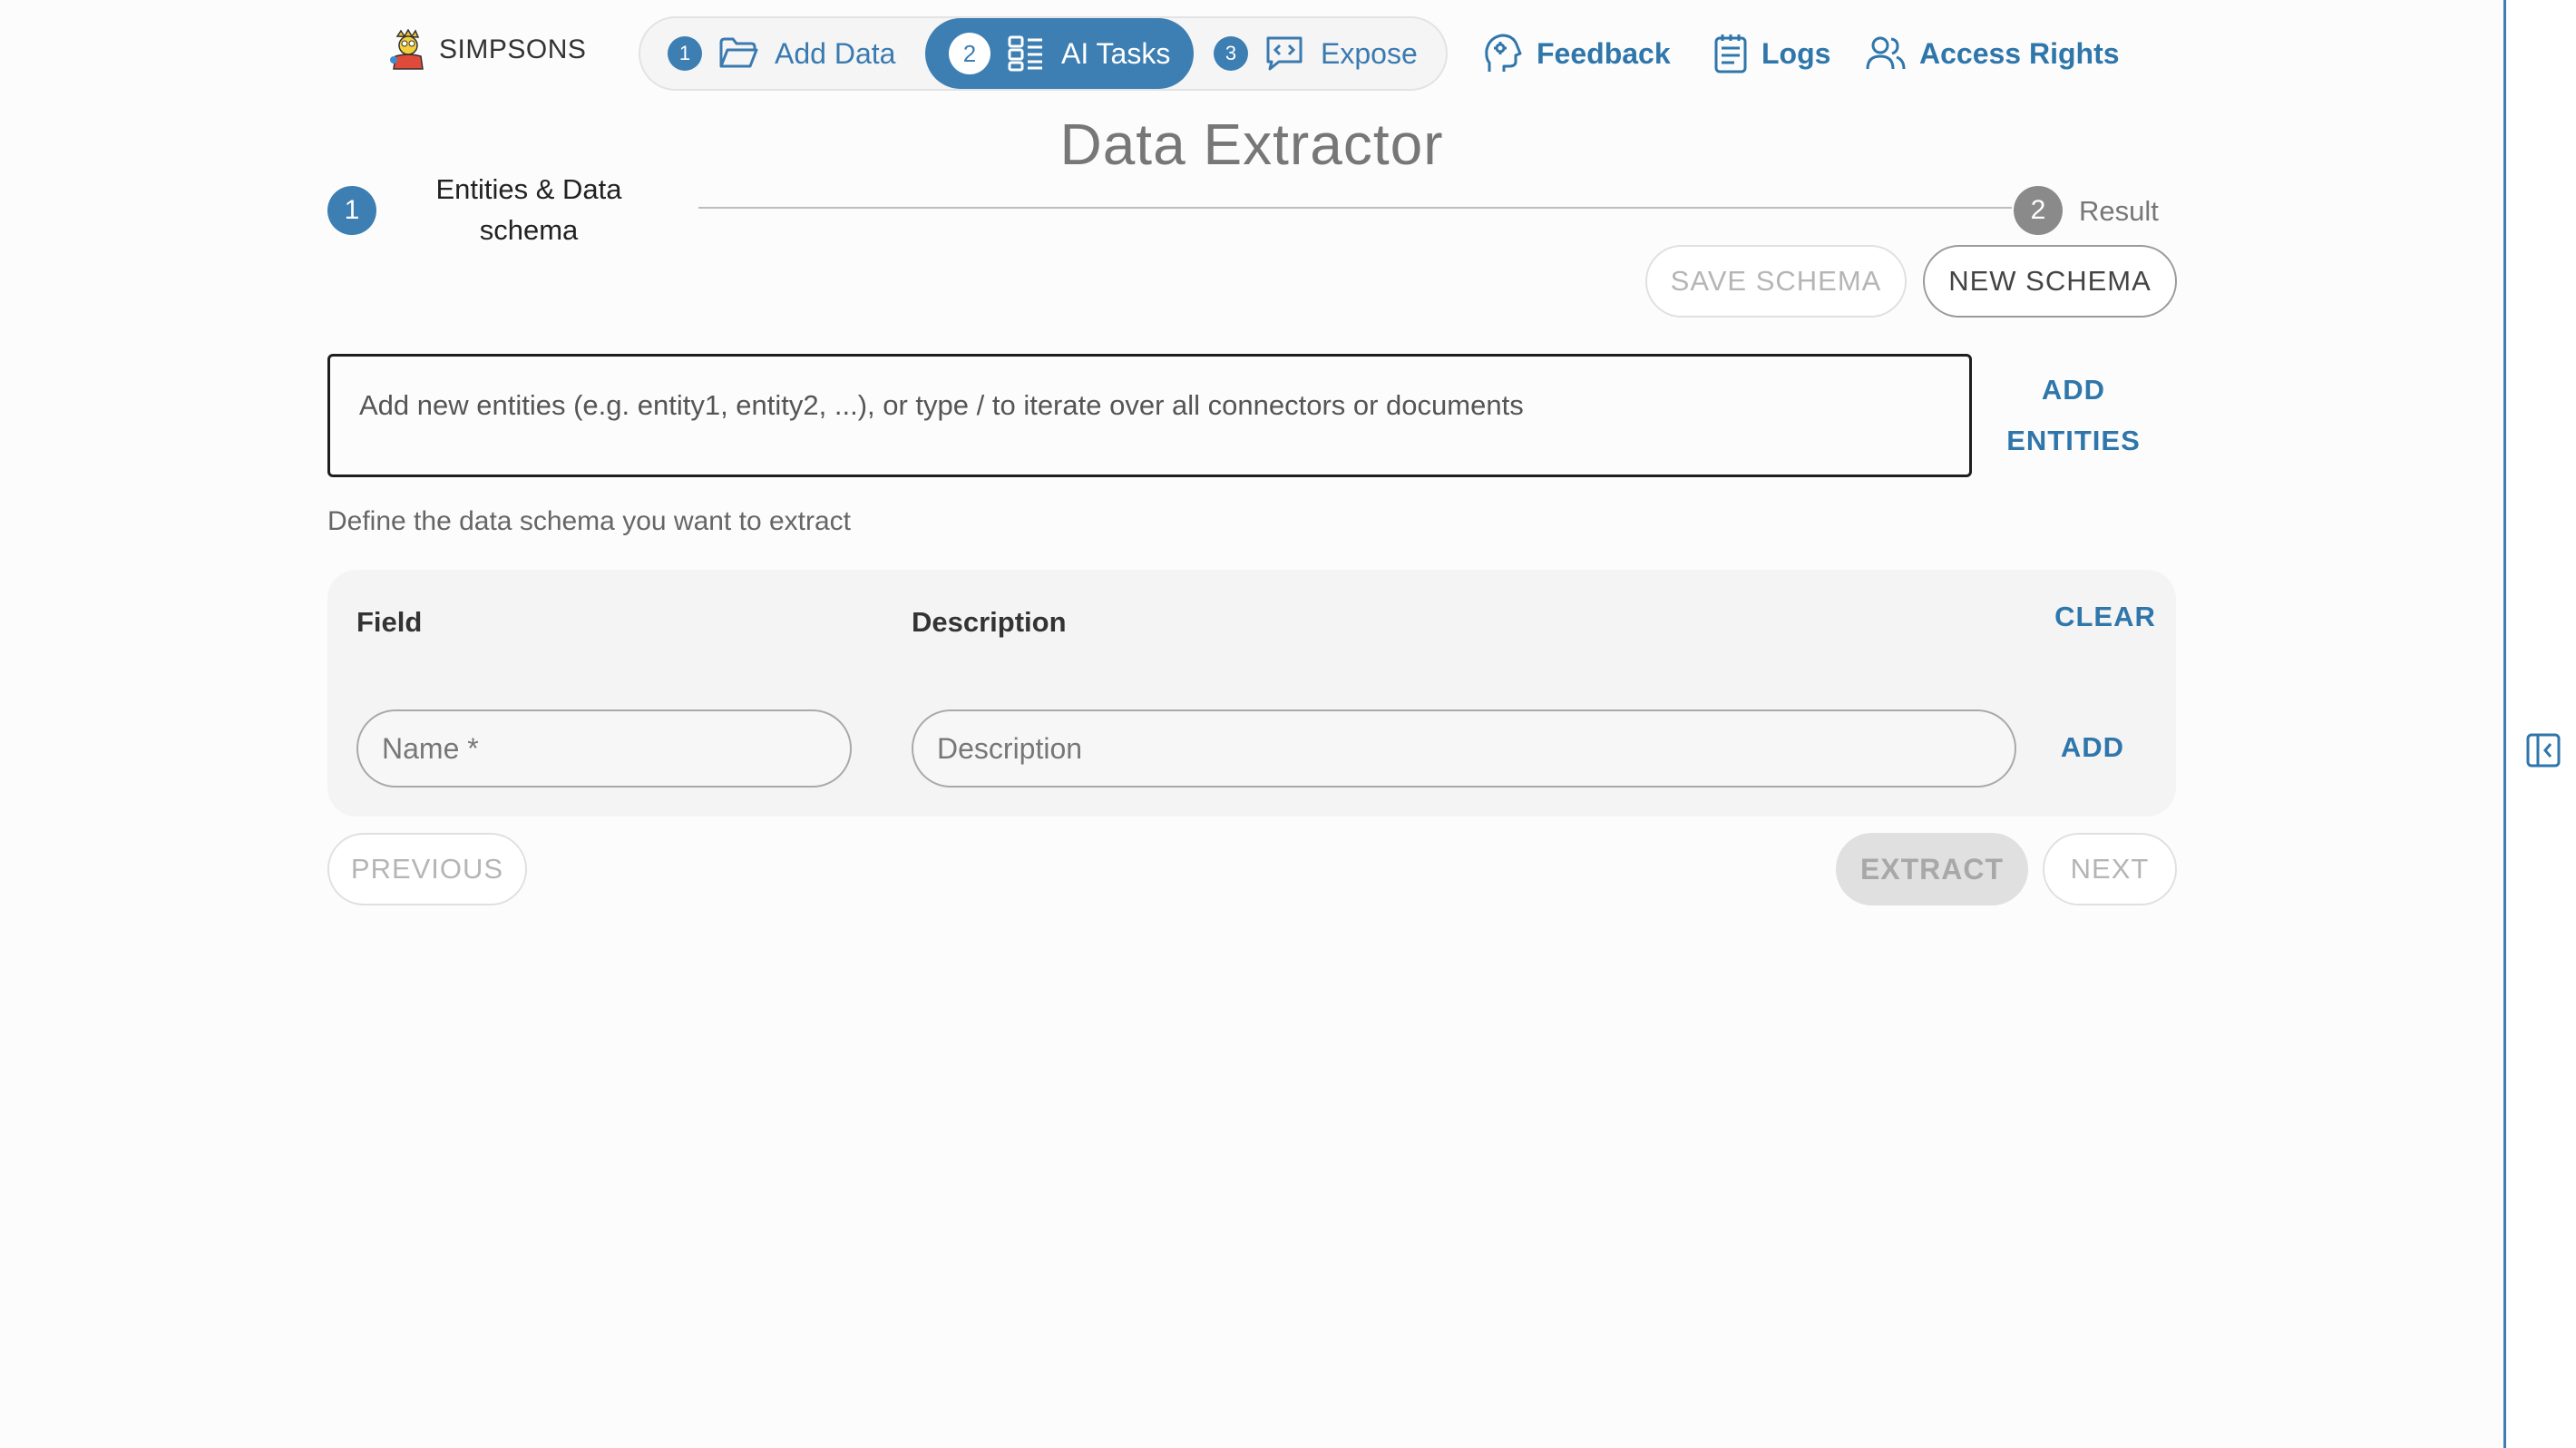  Describe the element at coordinates (1316, 53) in the screenshot. I see `step-expose: 3 Expose` at that location.